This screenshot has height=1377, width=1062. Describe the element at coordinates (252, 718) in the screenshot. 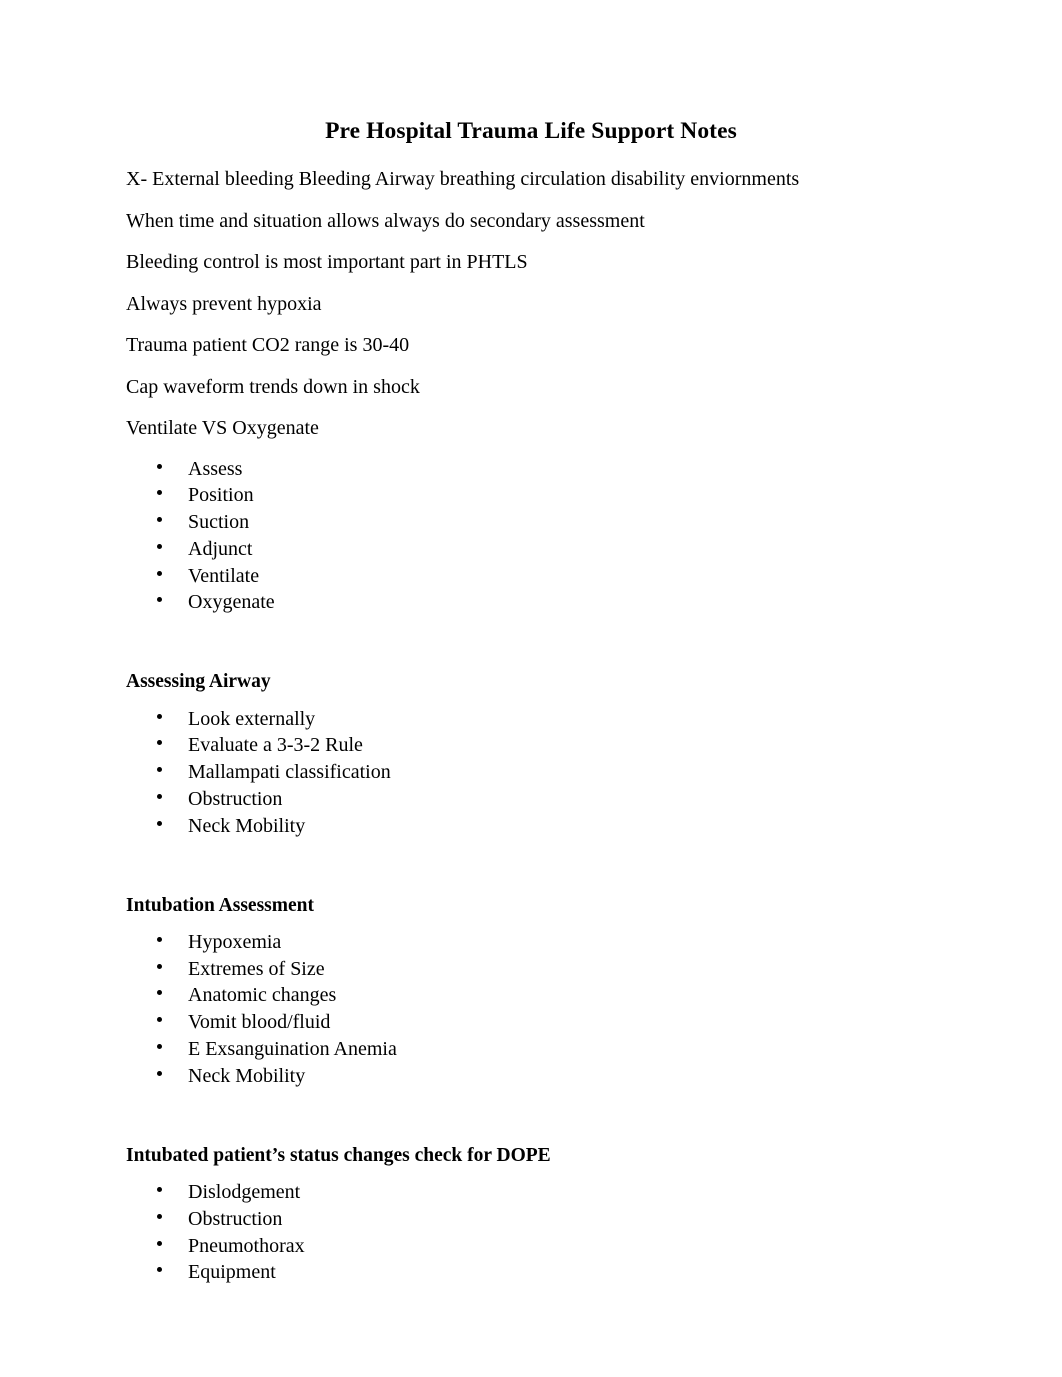

I see `list-item-label: Look externally` at that location.